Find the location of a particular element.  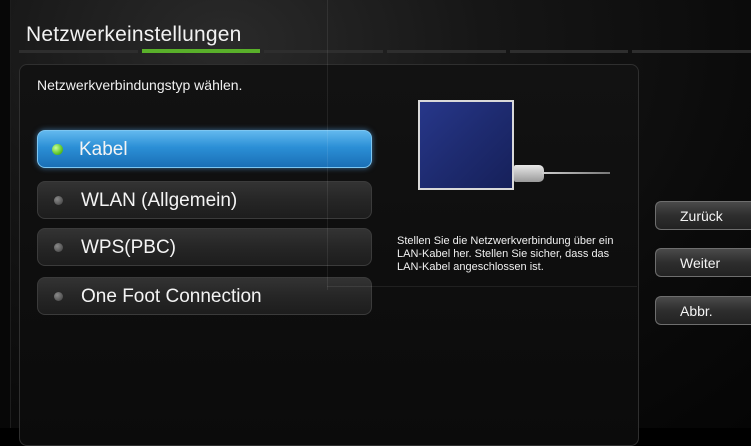

back-button-label: Zurück is located at coordinates (701, 215).